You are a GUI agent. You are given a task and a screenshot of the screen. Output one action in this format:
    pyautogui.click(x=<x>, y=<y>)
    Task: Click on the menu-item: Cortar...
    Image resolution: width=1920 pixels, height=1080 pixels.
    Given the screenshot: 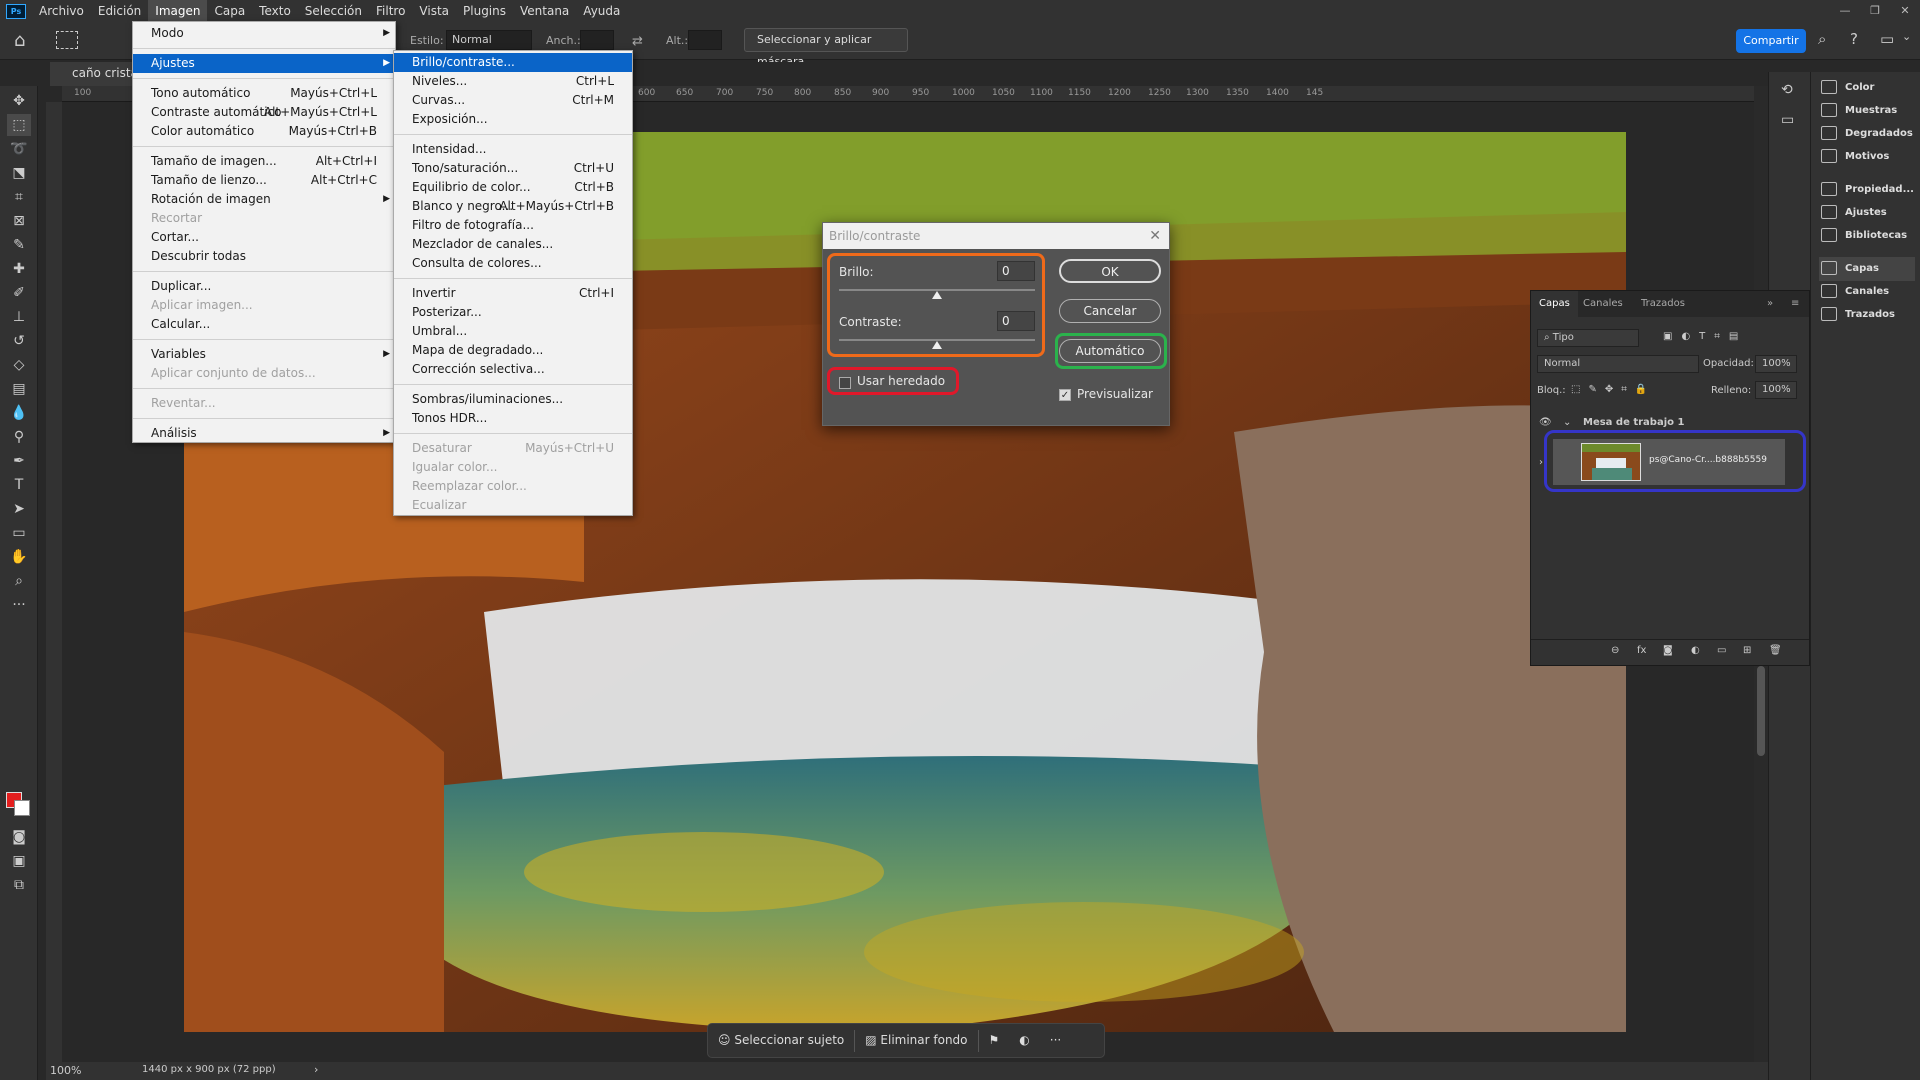 What is the action you would take?
    pyautogui.click(x=264, y=237)
    